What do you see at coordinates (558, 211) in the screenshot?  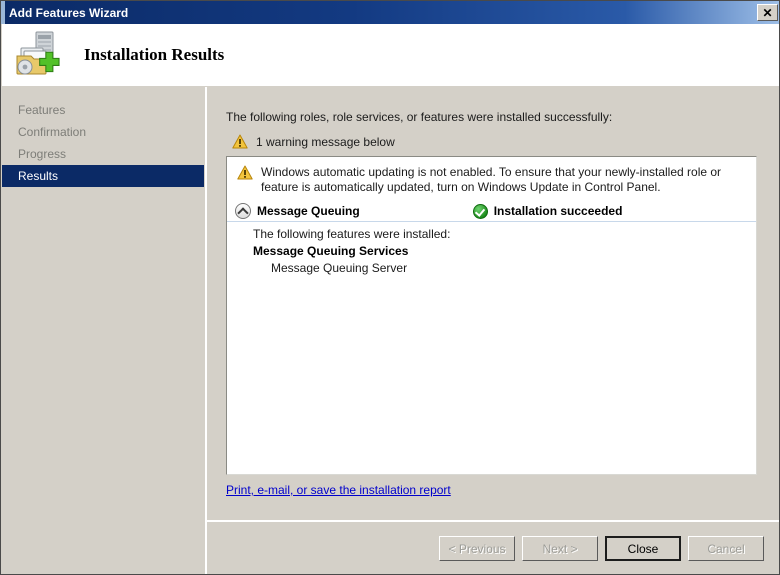 I see `result-group-status-label: Installation succeeded` at bounding box center [558, 211].